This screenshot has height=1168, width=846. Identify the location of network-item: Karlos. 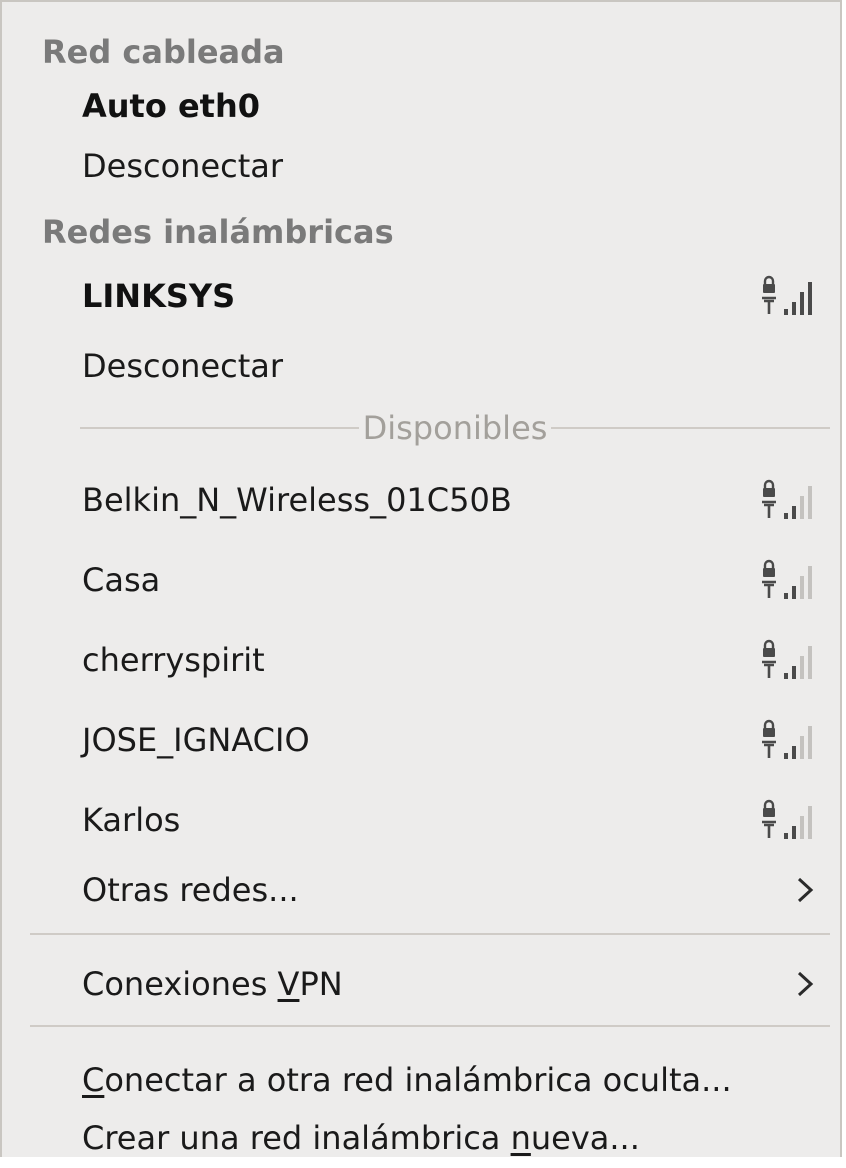
(421, 820).